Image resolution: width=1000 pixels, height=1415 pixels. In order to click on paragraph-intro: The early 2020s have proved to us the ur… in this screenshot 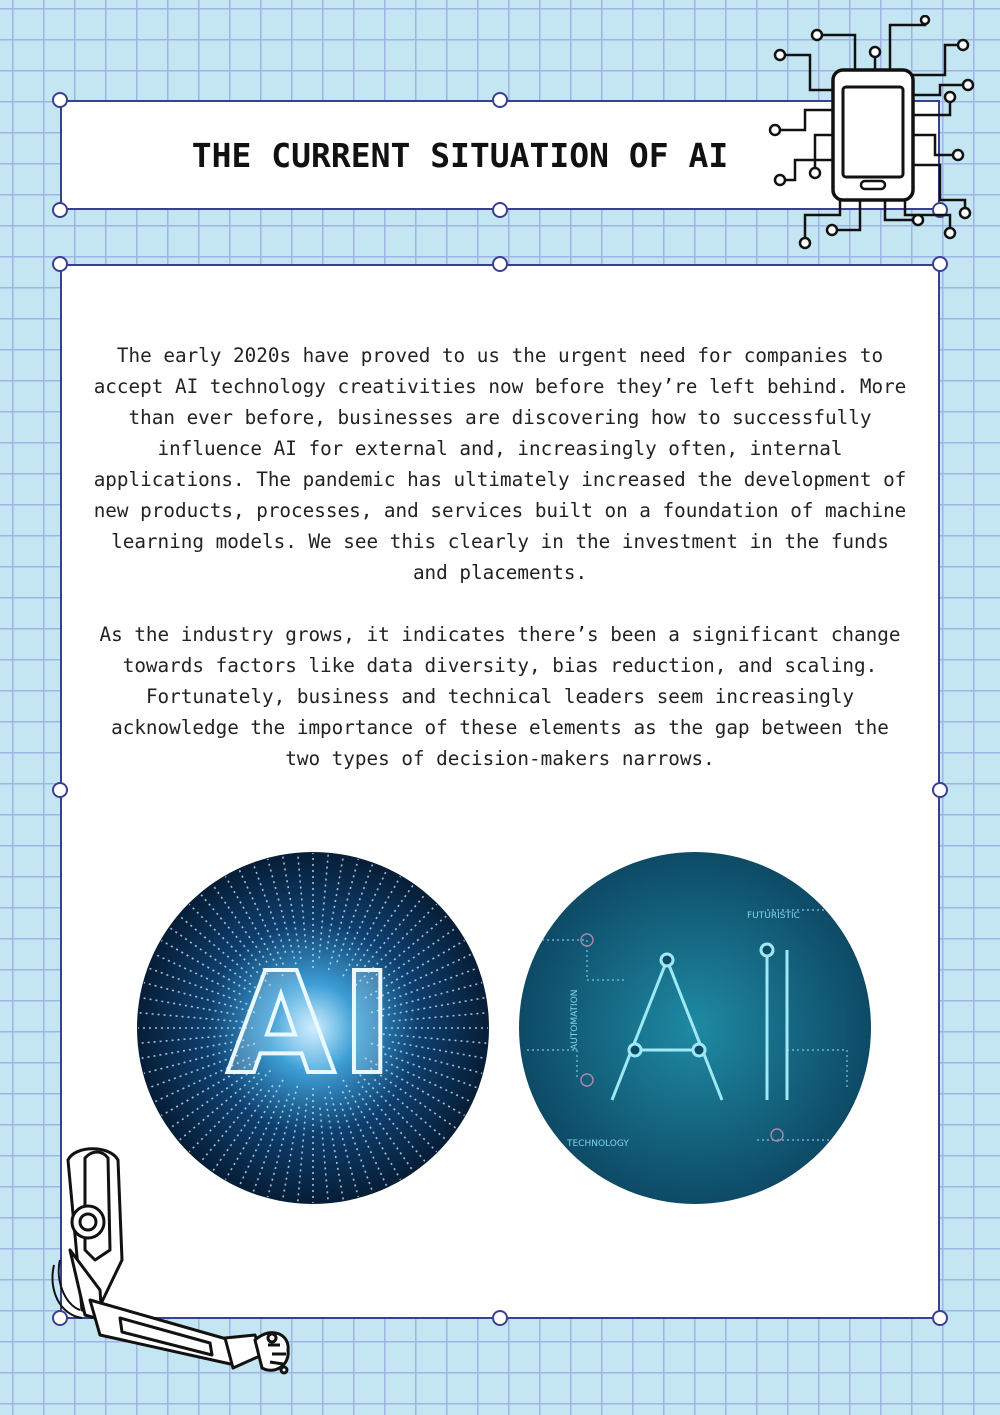, I will do `click(500, 464)`.